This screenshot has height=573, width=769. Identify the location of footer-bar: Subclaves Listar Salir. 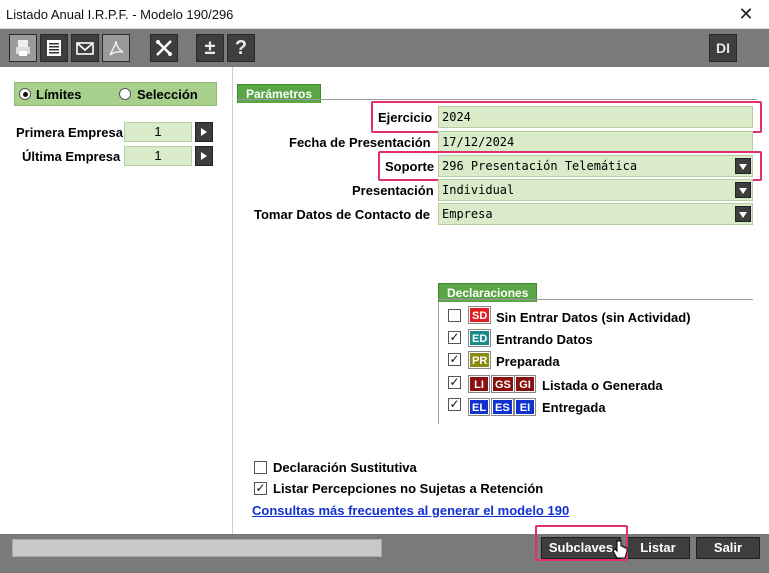
(384, 549).